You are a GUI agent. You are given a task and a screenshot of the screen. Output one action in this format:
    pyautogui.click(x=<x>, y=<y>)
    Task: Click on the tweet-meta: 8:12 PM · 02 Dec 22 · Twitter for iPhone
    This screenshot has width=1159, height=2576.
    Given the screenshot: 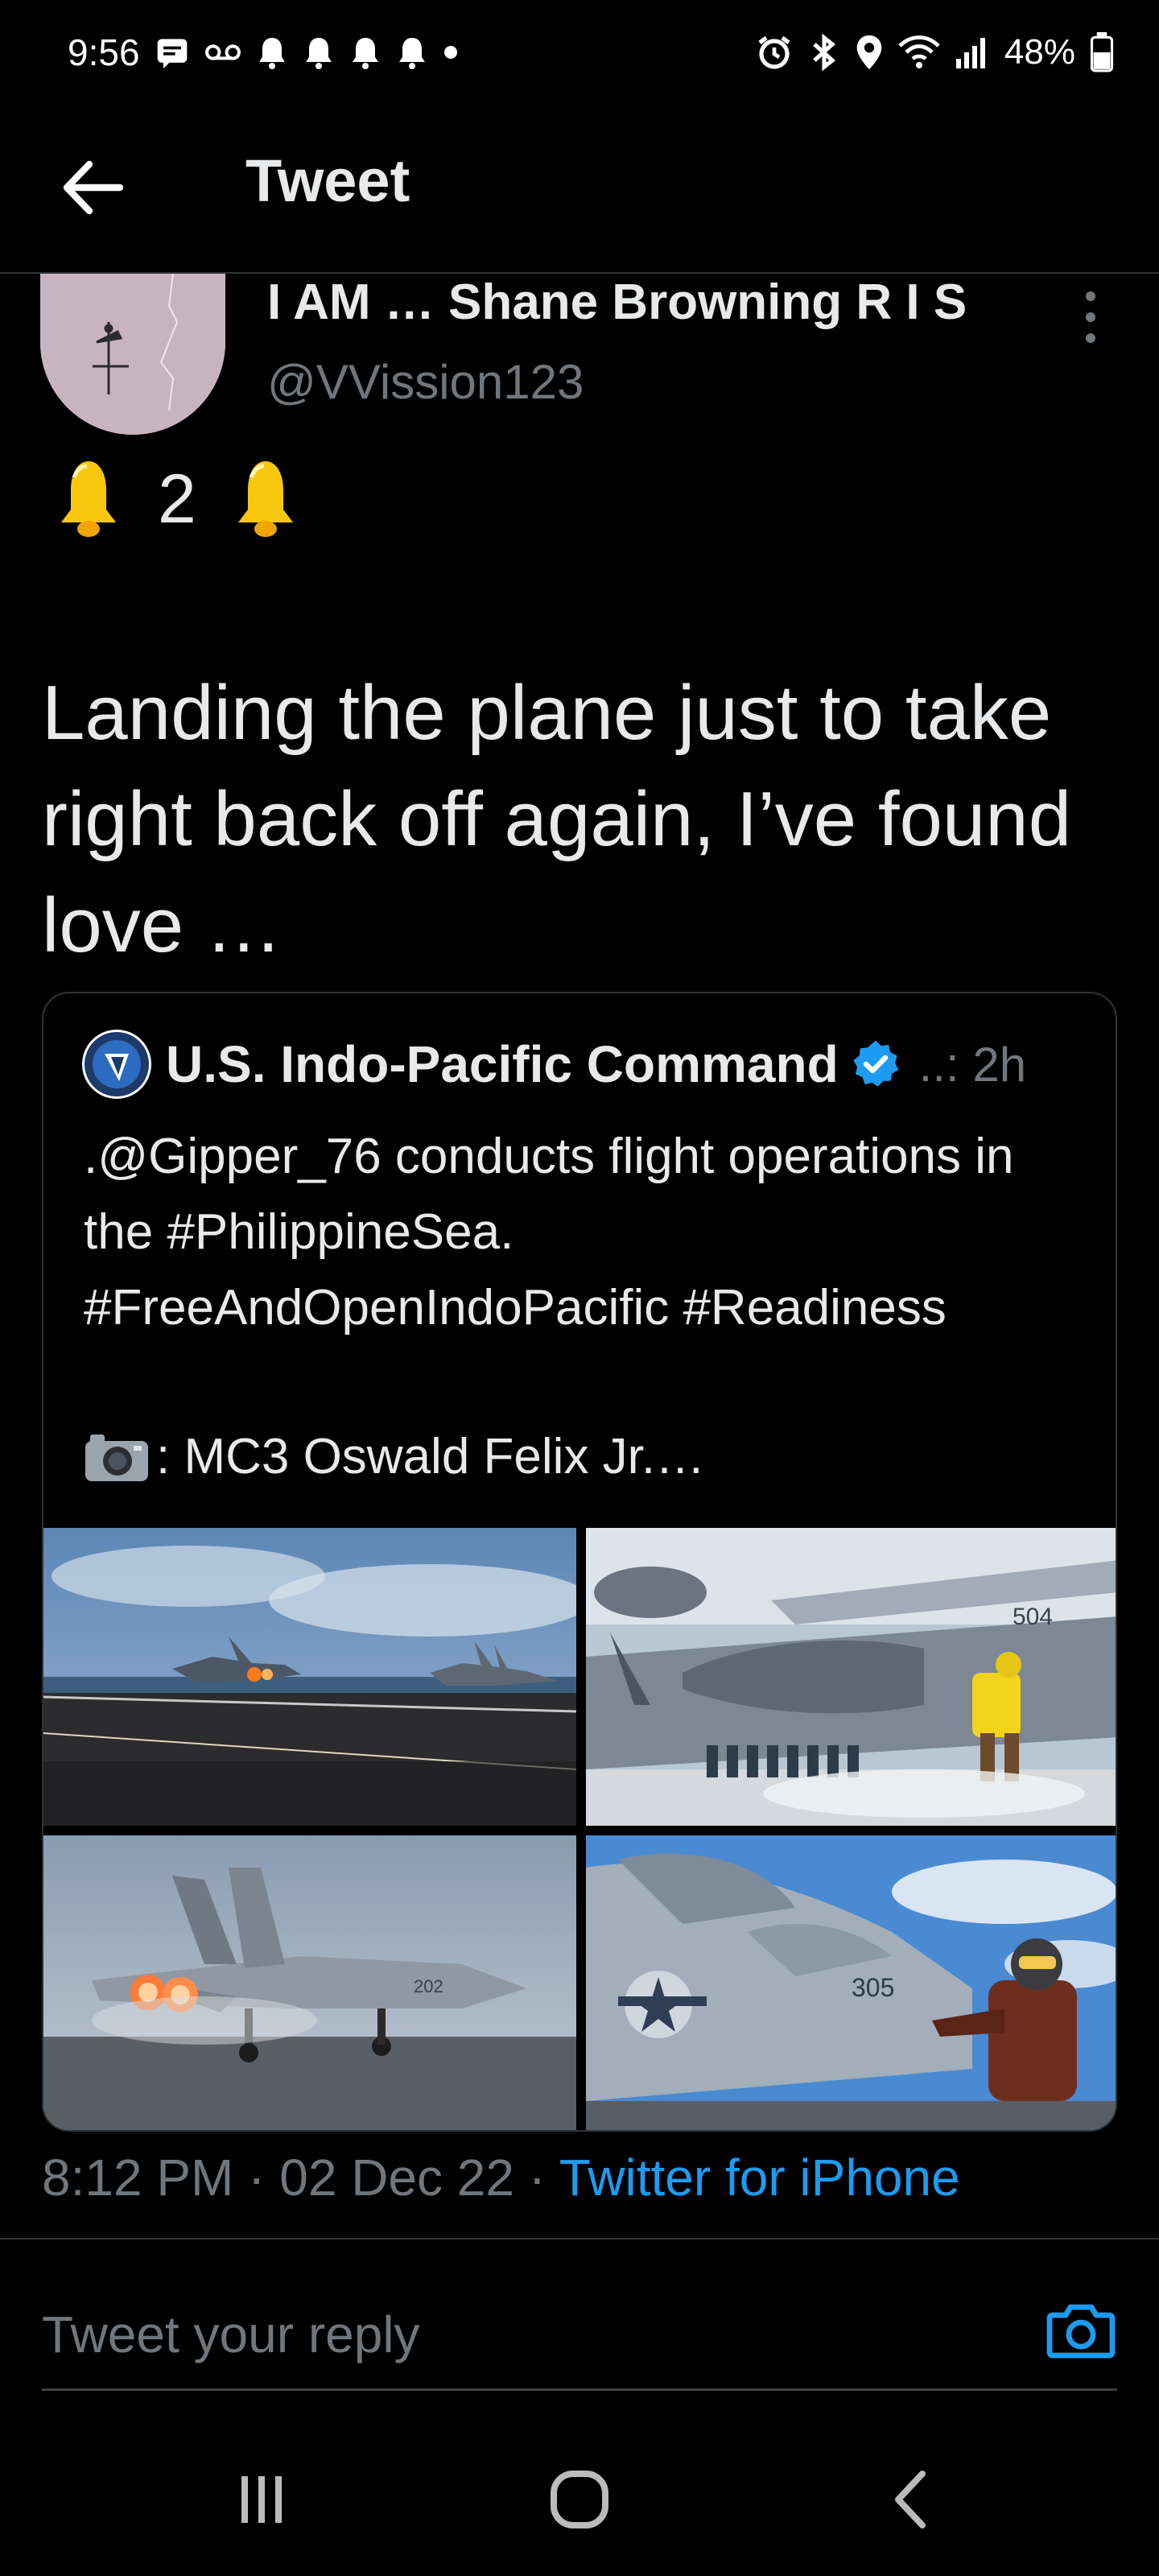 What is the action you would take?
    pyautogui.click(x=501, y=2177)
    